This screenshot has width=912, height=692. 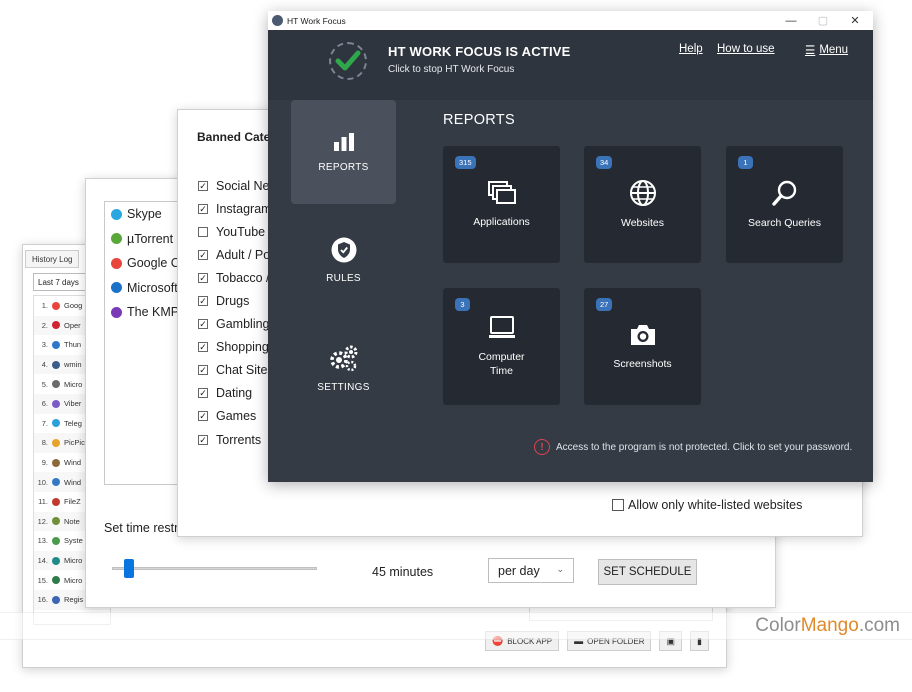 What do you see at coordinates (44, 345) in the screenshot?
I see `history-row-number: 3.` at bounding box center [44, 345].